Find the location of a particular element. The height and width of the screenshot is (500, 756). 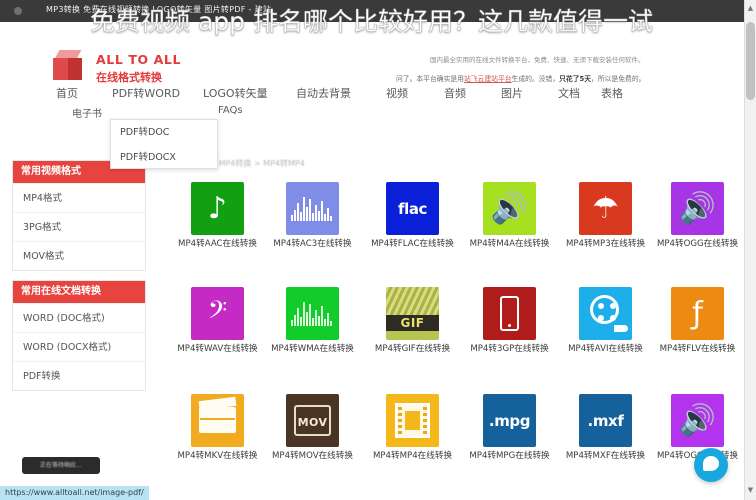

sidebar-item-1-0: WORD (DOC格式) is located at coordinates (79, 317).